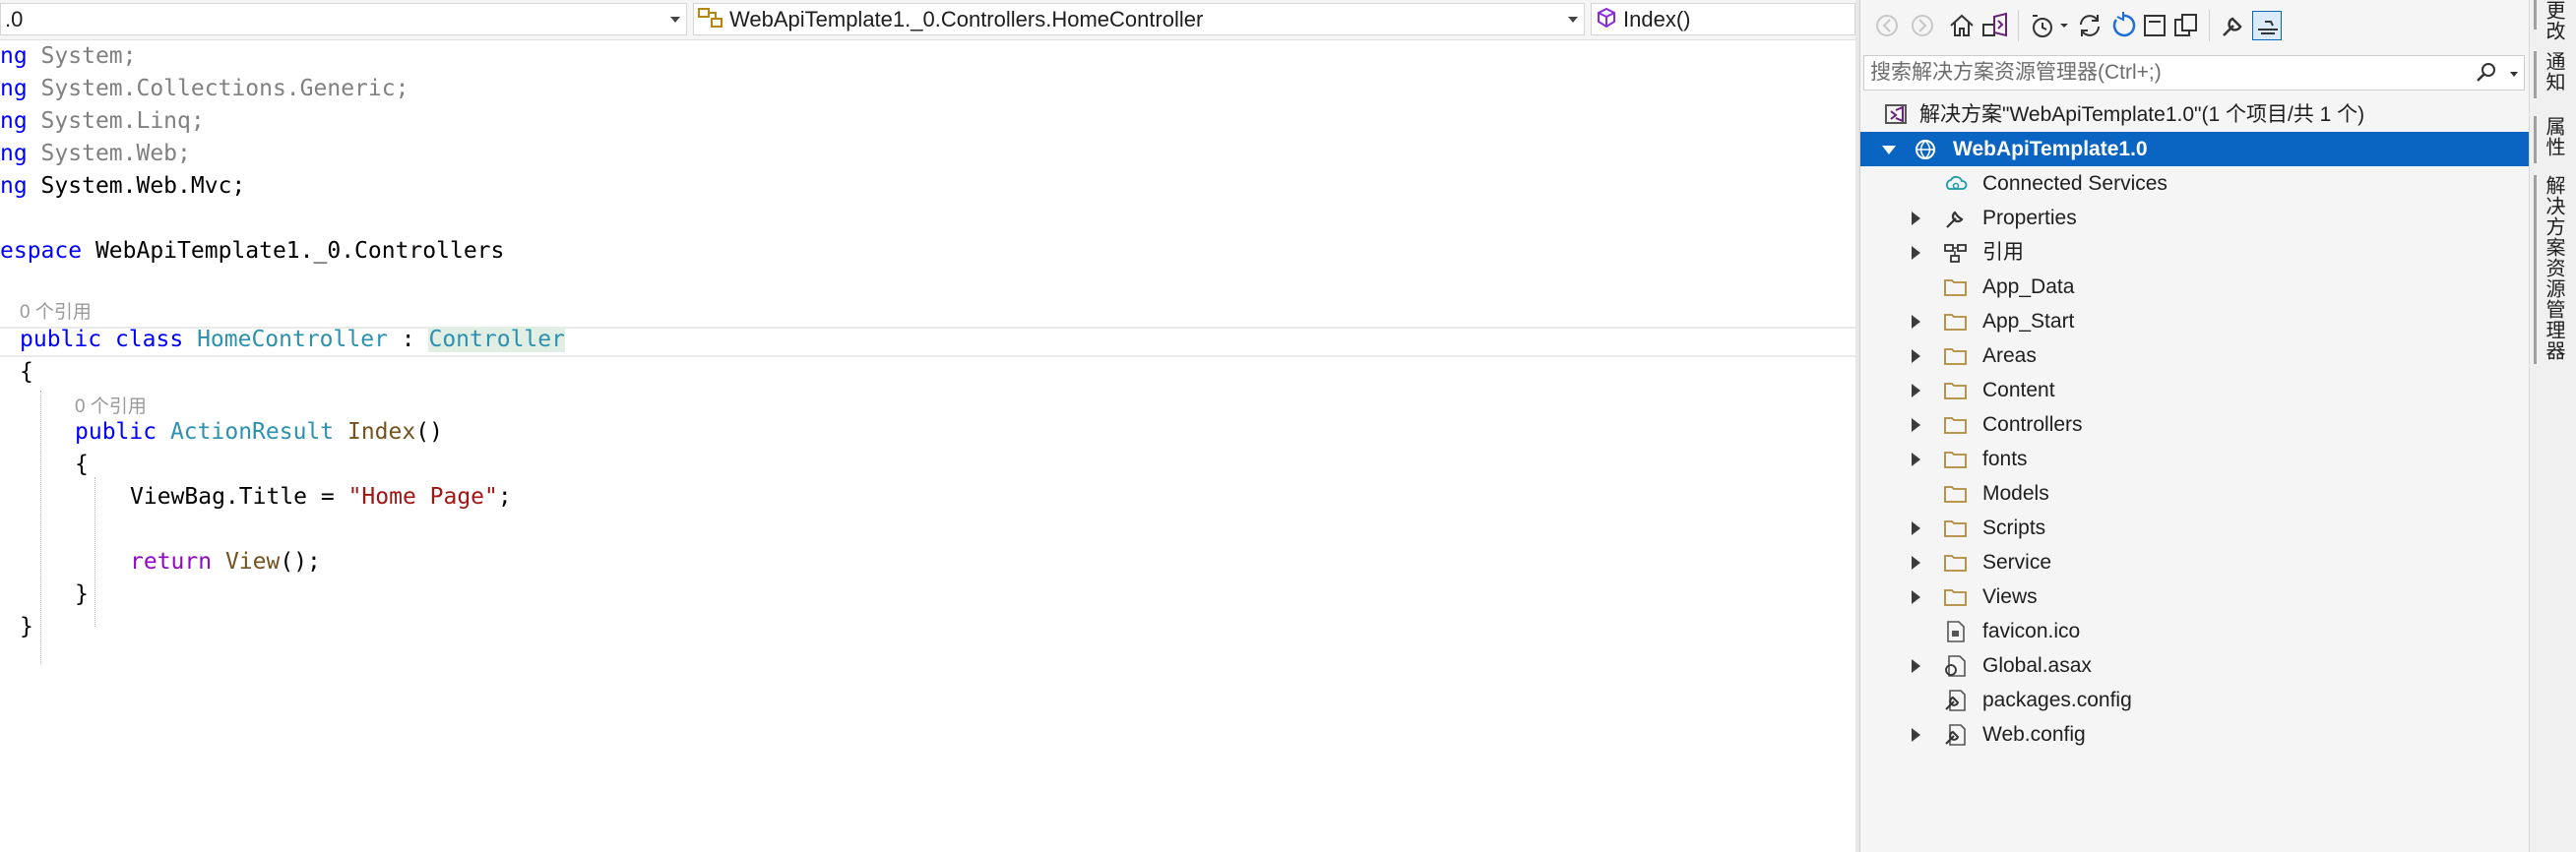 This screenshot has height=852, width=2576. What do you see at coordinates (2050, 149) in the screenshot?
I see `tree-item-label: WebApiTemplate1.0` at bounding box center [2050, 149].